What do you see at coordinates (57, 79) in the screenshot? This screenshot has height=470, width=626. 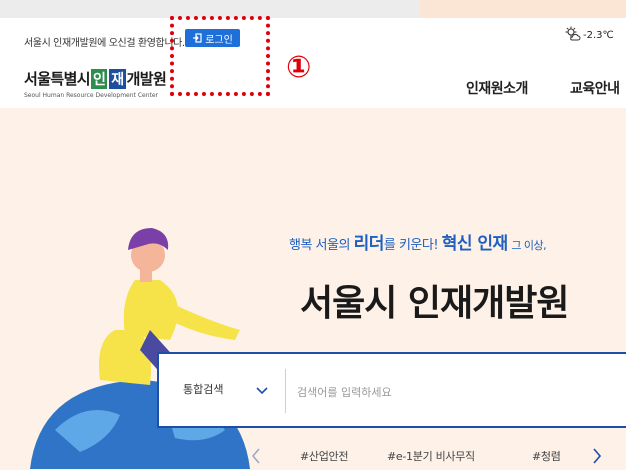 I see `logo-text-seoul: 서울특별시` at bounding box center [57, 79].